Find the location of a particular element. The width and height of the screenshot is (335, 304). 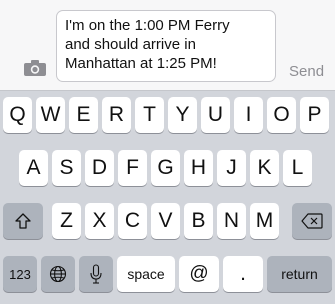

dictation-key is located at coordinates (96, 274).